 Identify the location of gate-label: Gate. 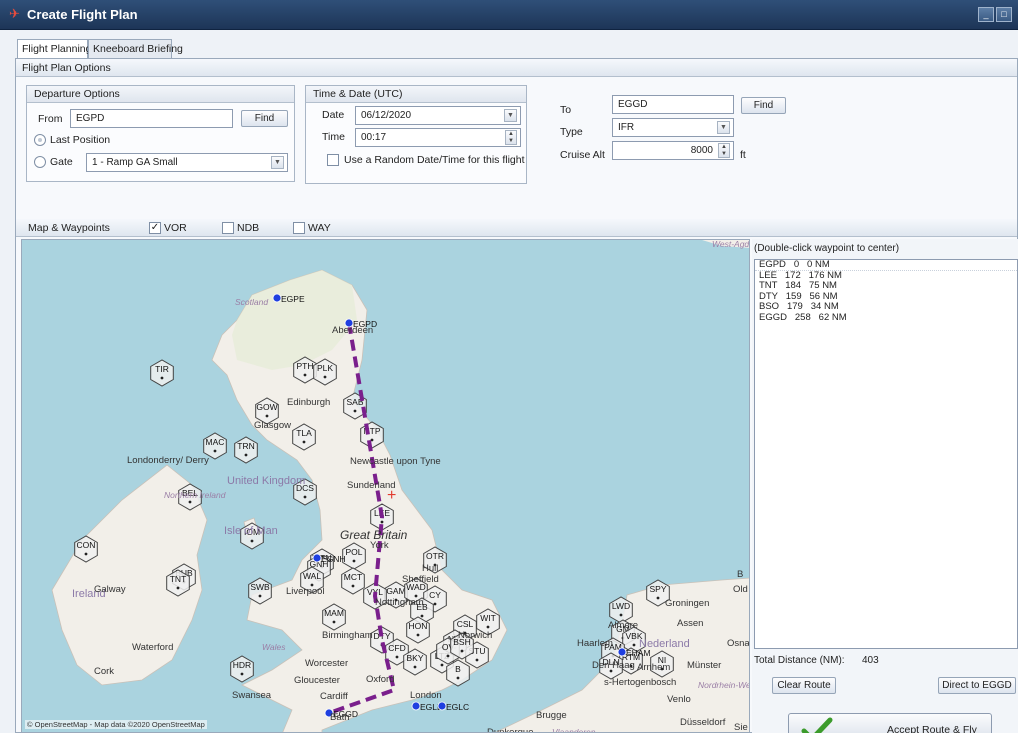
(61, 162).